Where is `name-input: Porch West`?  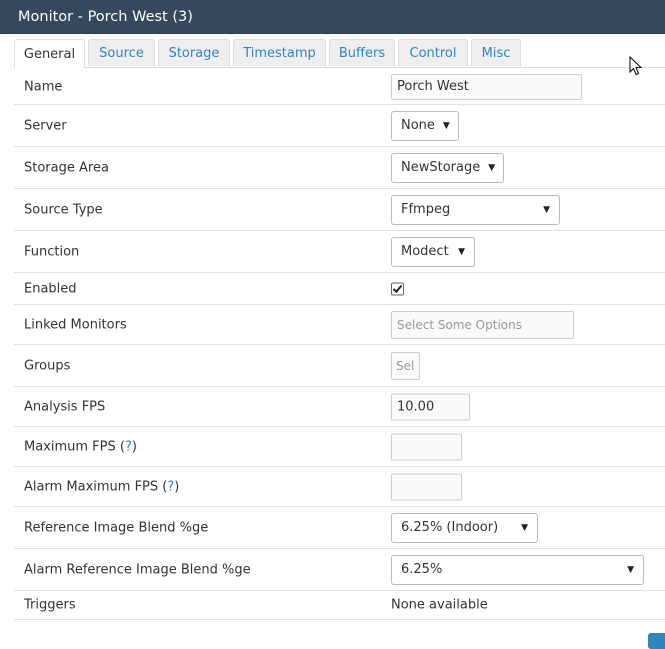 name-input: Porch West is located at coordinates (486, 86).